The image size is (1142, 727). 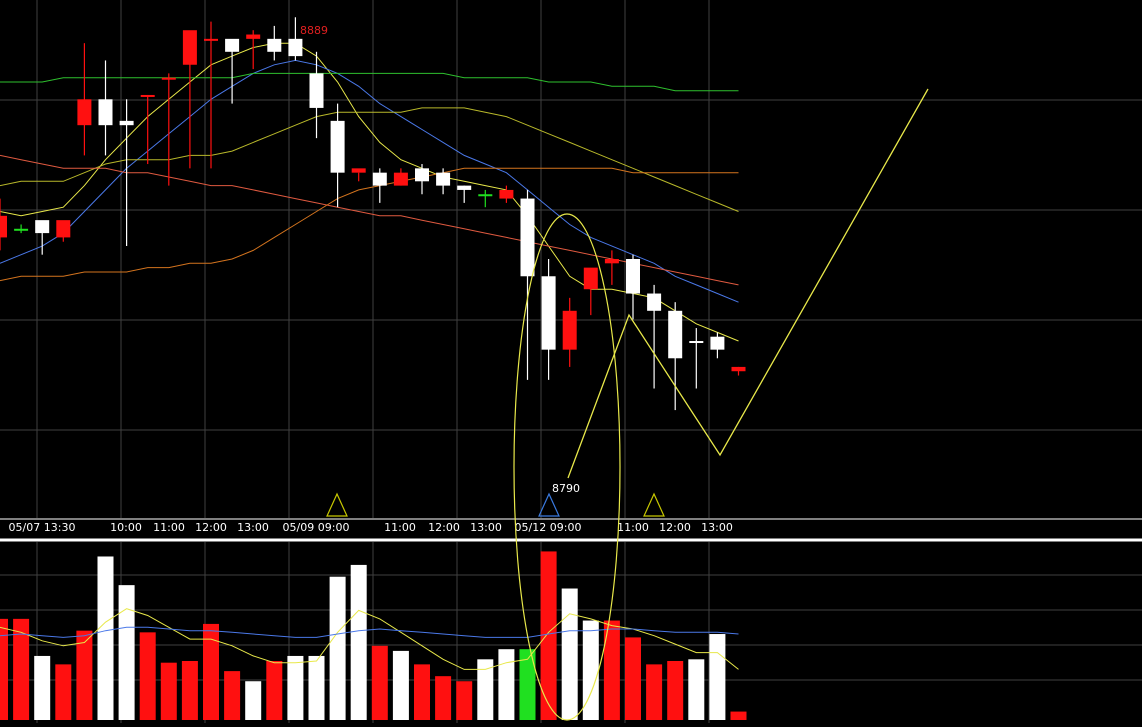 What do you see at coordinates (548, 527) in the screenshot?
I see `x-tick-label: 05/12 09:00` at bounding box center [548, 527].